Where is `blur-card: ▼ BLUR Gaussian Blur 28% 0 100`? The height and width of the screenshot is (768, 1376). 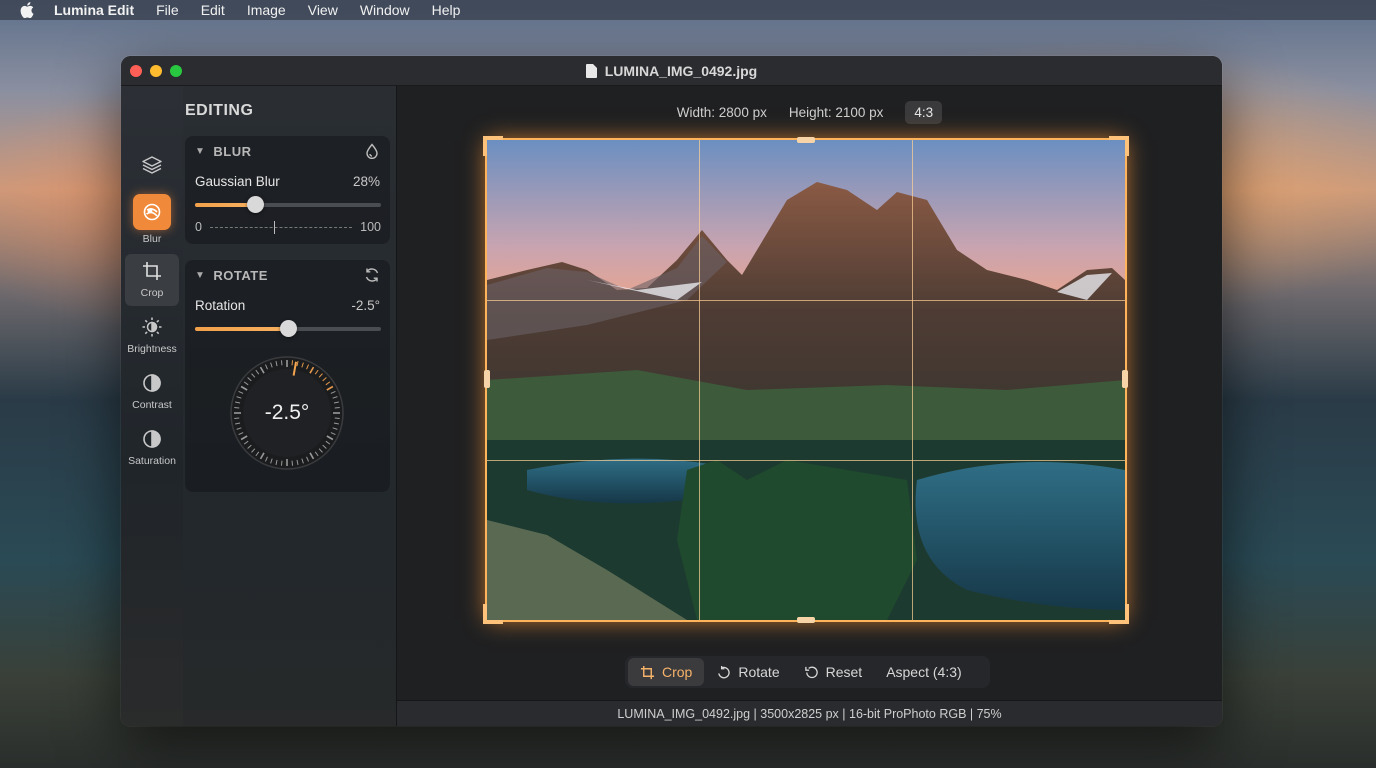 blur-card: ▼ BLUR Gaussian Blur 28% 0 100 is located at coordinates (287, 190).